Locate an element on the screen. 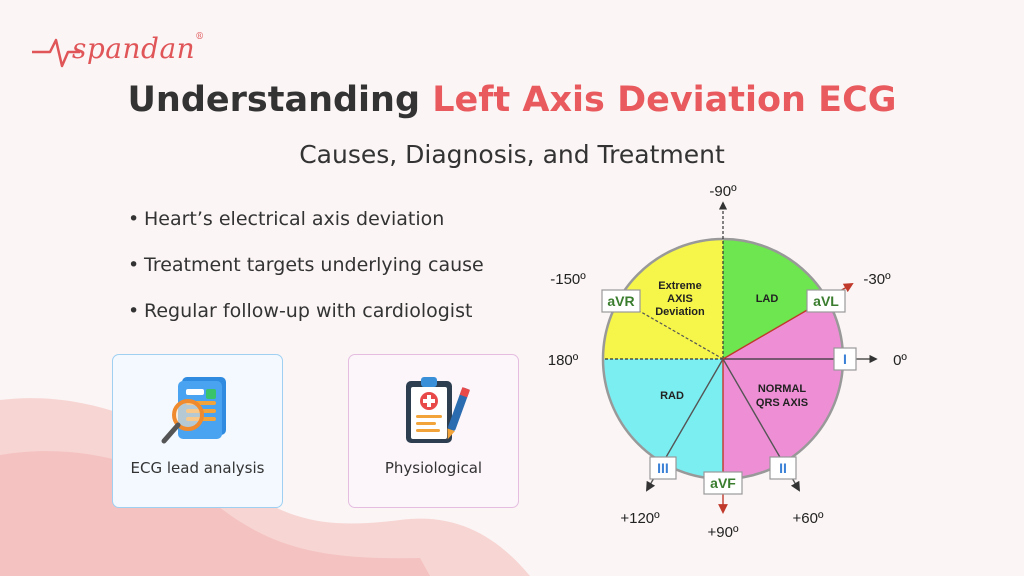 Image resolution: width=1024 pixels, height=576 pixels. lead-label-ii: II is located at coordinates (783, 468).